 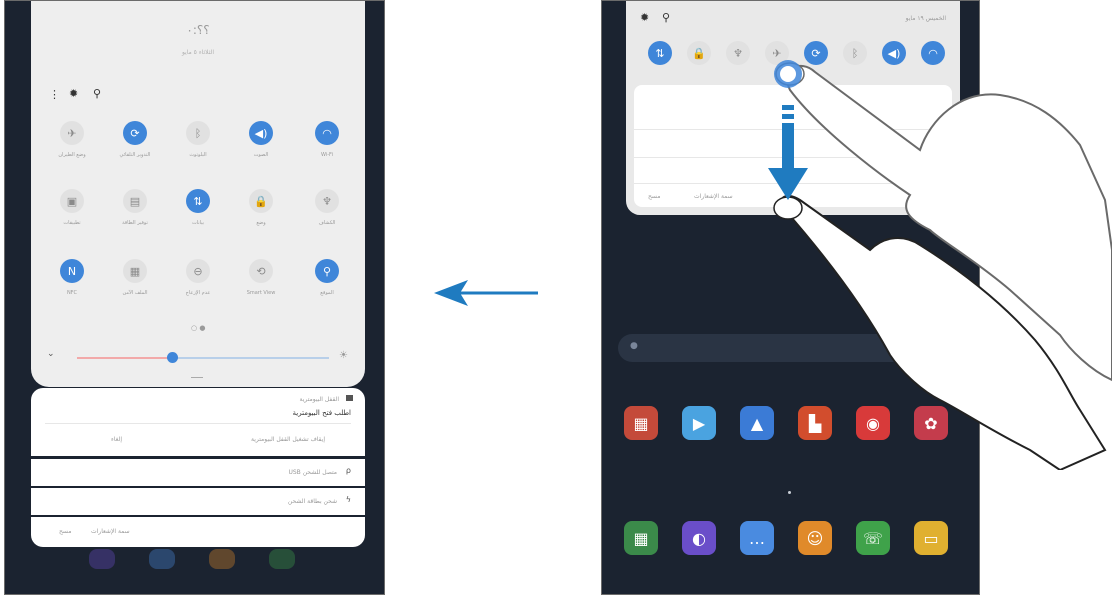 What do you see at coordinates (135, 293) in the screenshot?
I see `quick-setting-label: الملف الآمن` at bounding box center [135, 293].